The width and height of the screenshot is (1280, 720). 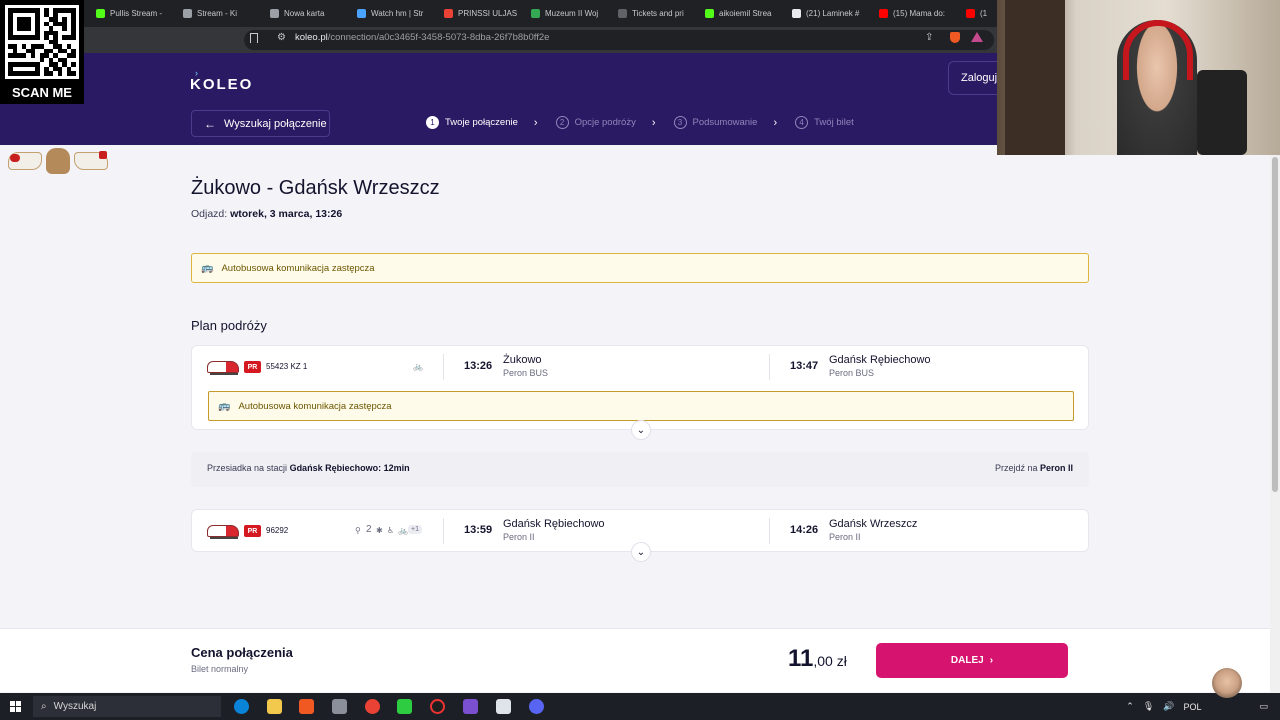 I want to click on edge-icon, so click(x=241, y=706).